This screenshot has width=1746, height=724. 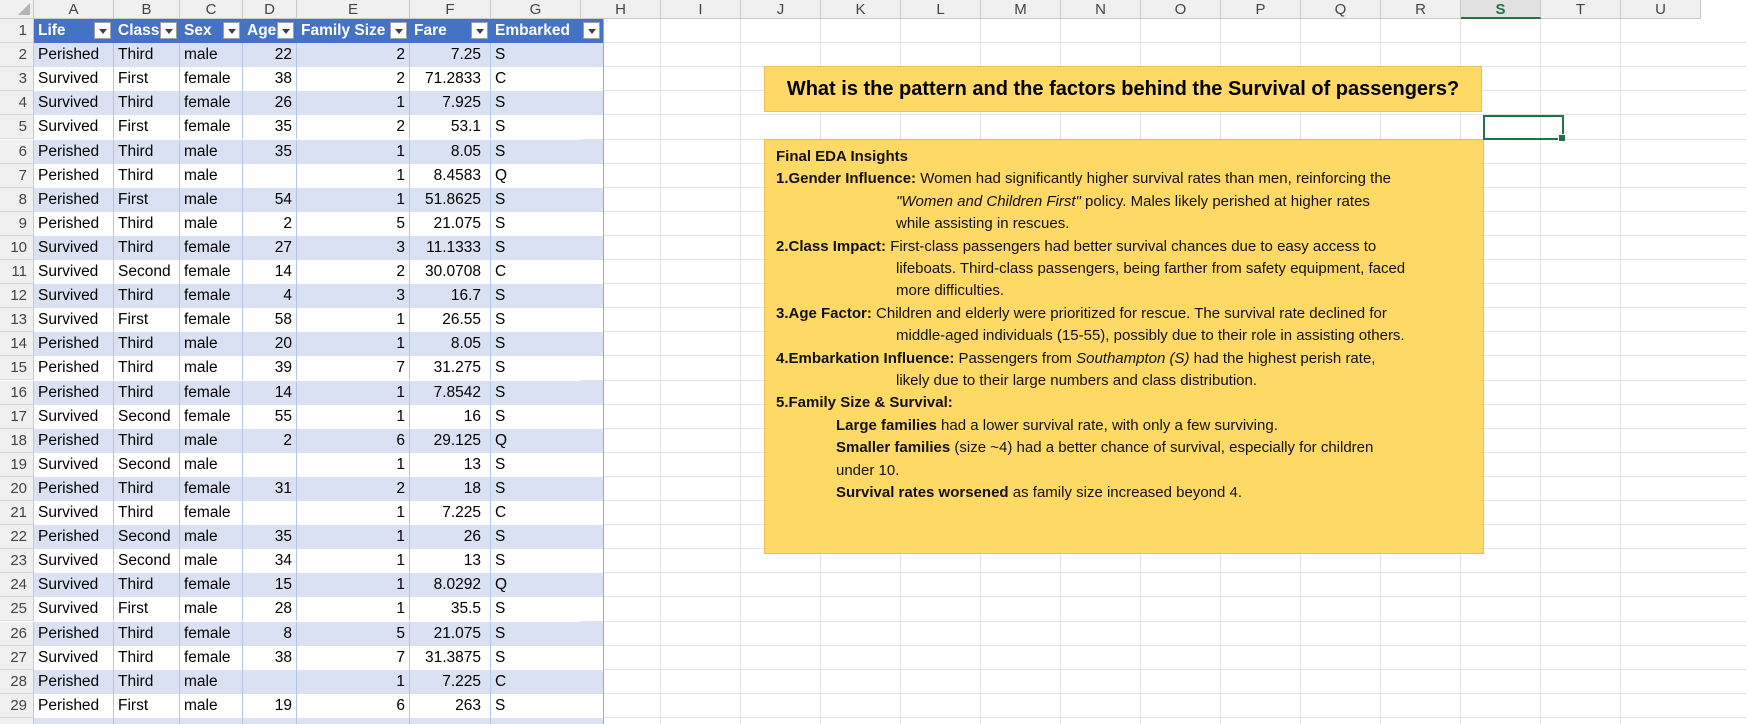 I want to click on column-header-G: G, so click(x=536, y=9).